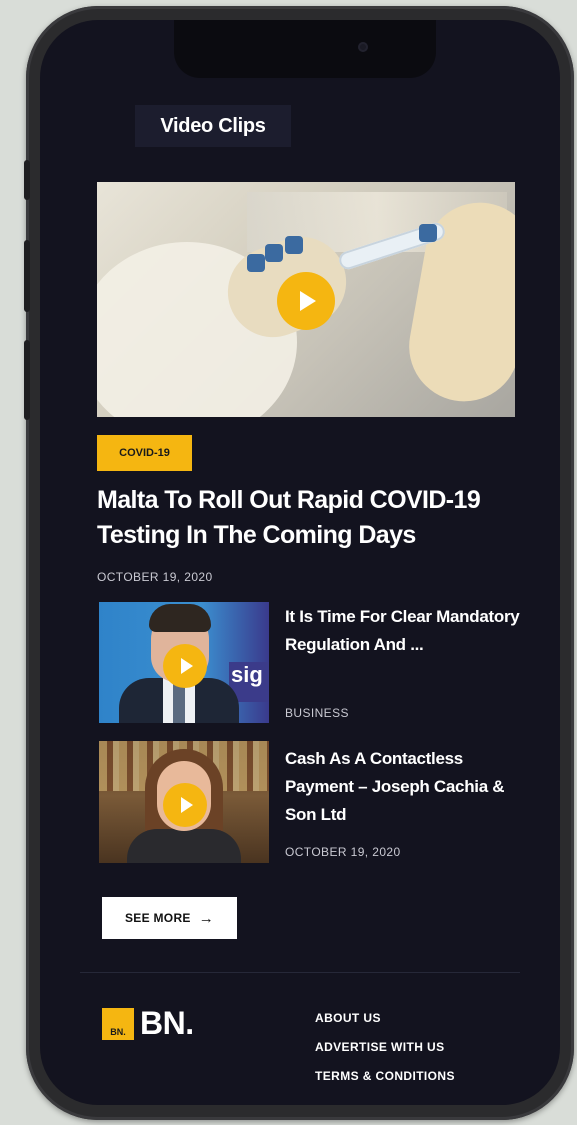 This screenshot has height=1125, width=577. I want to click on item-date: OCTOBER 19, 2020, so click(343, 852).